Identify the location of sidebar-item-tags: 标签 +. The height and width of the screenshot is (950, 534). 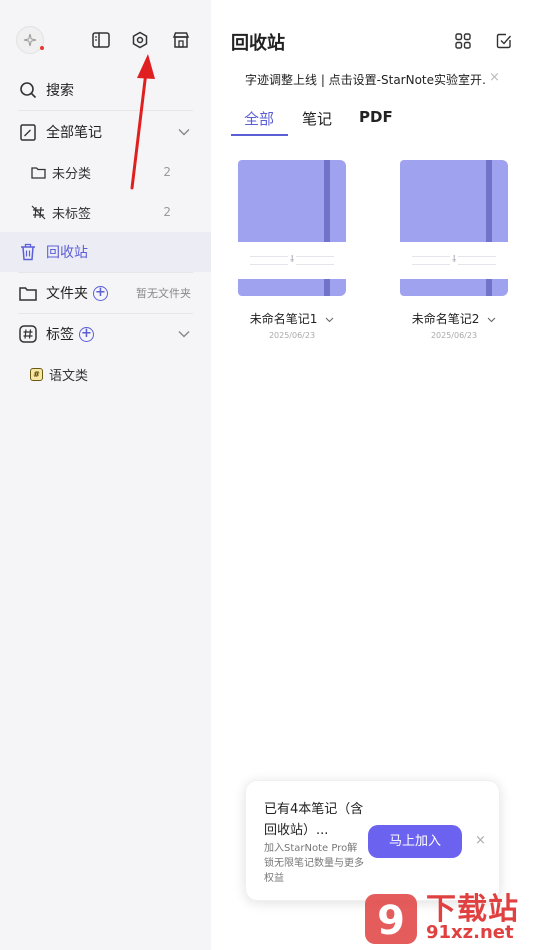
(105, 334).